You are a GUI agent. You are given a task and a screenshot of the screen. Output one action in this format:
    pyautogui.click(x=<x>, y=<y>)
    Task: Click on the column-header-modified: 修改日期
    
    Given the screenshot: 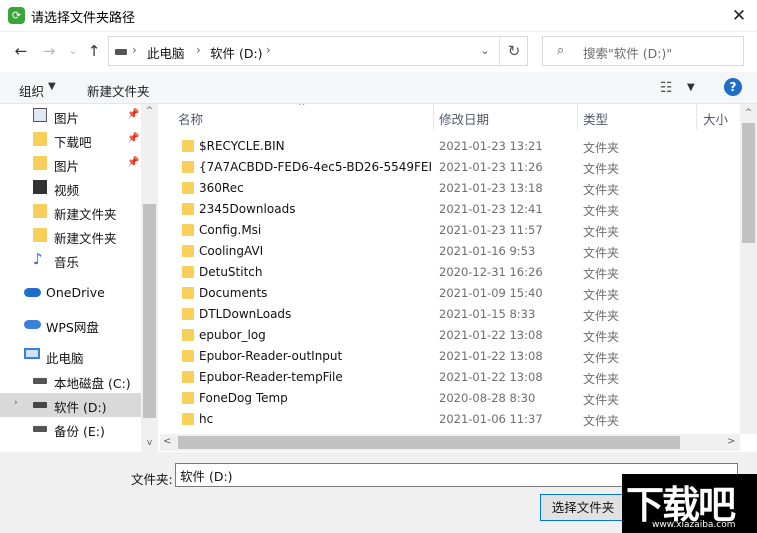 What is the action you would take?
    pyautogui.click(x=464, y=118)
    